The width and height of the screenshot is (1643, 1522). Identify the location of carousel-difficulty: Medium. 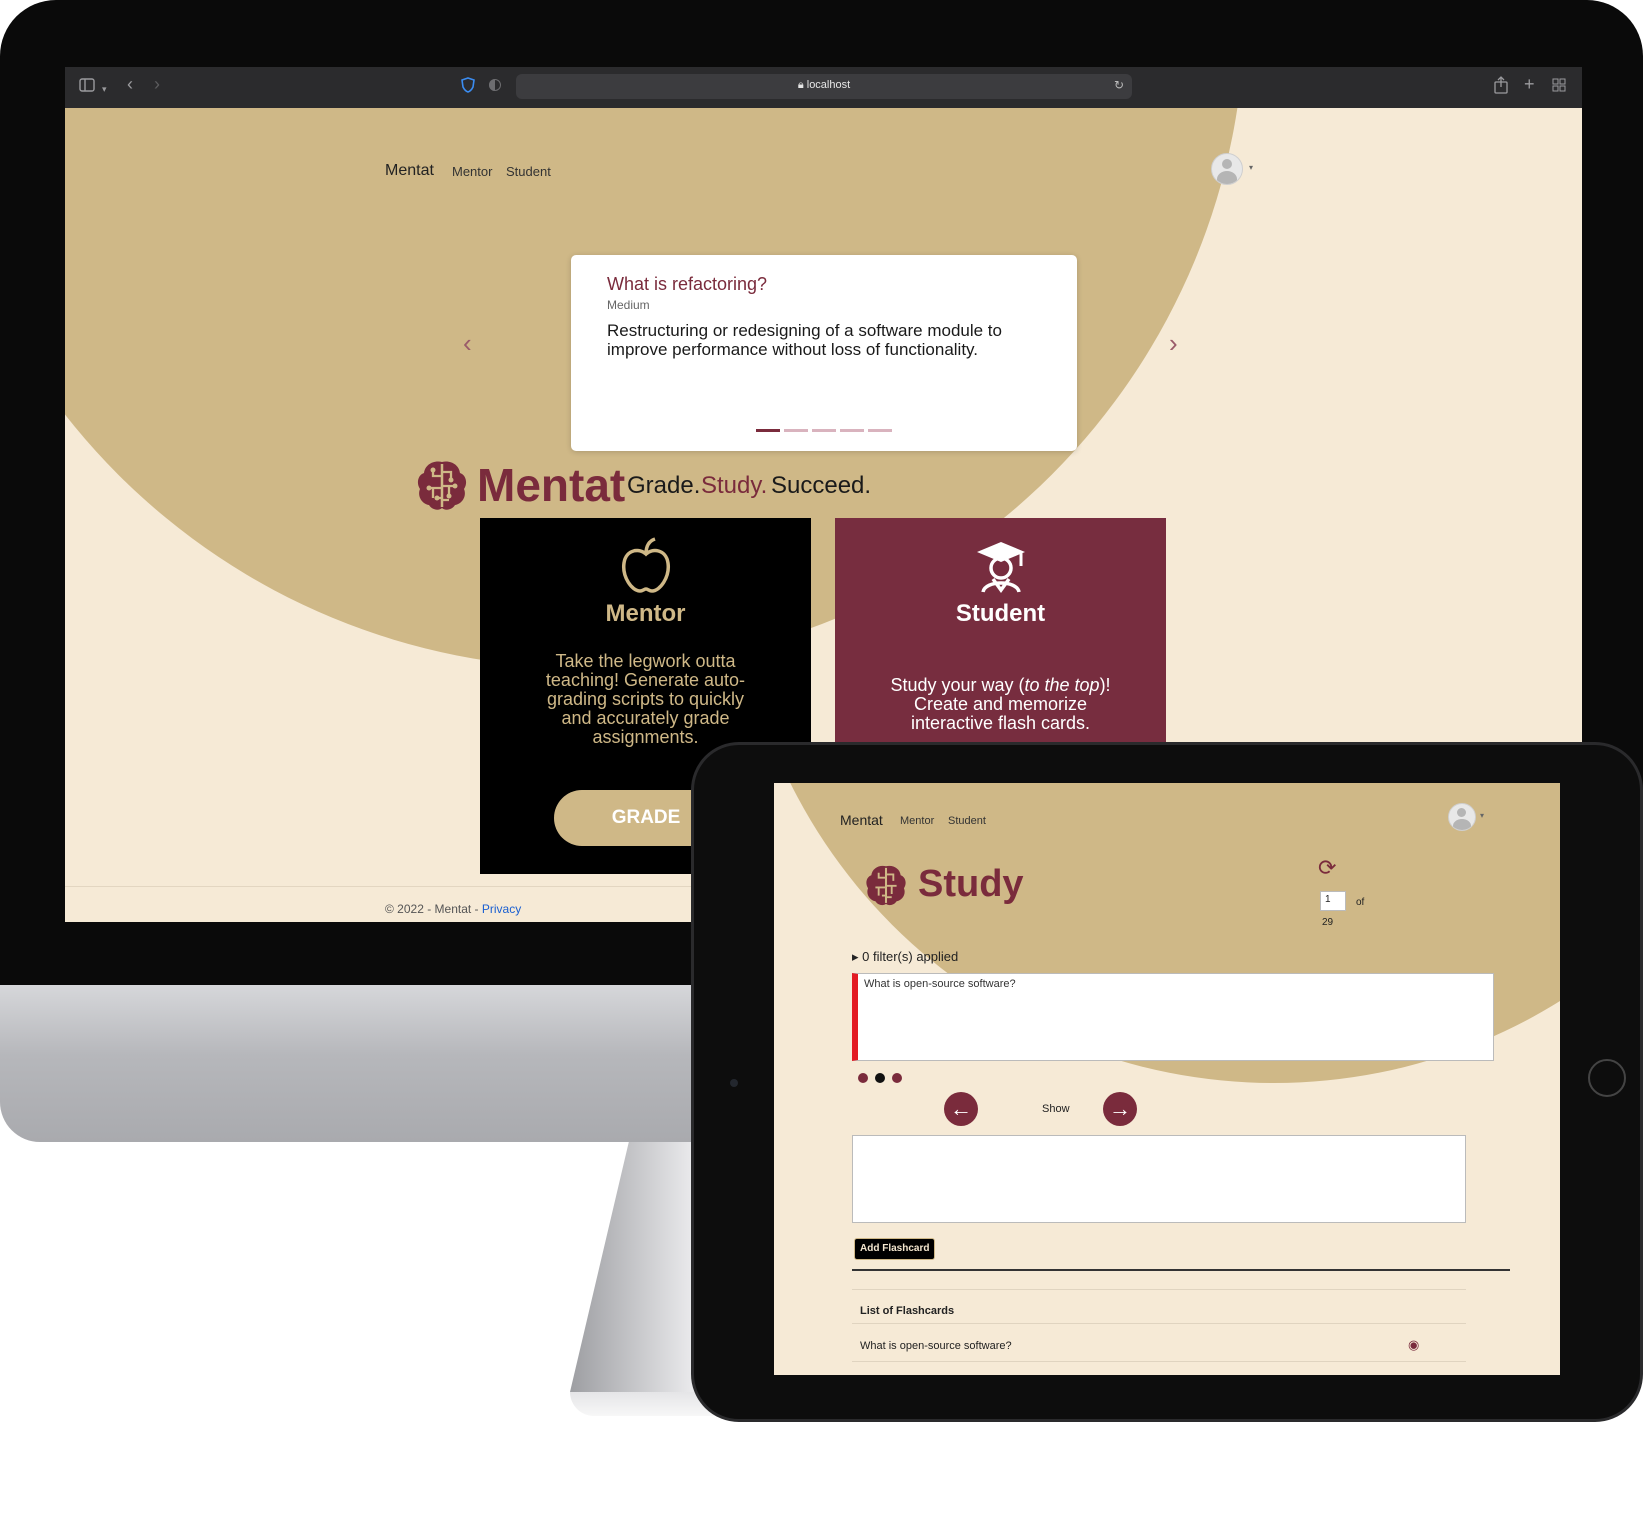
(628, 305).